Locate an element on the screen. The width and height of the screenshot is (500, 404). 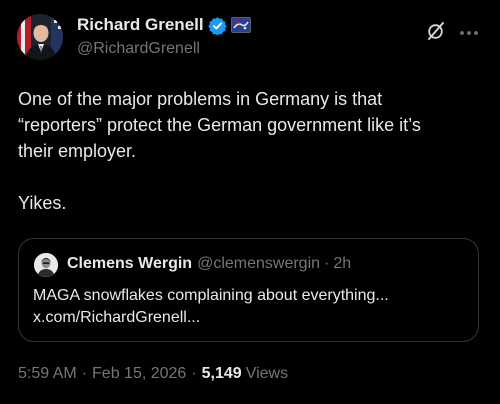
avatar-image is located at coordinates (40, 37).